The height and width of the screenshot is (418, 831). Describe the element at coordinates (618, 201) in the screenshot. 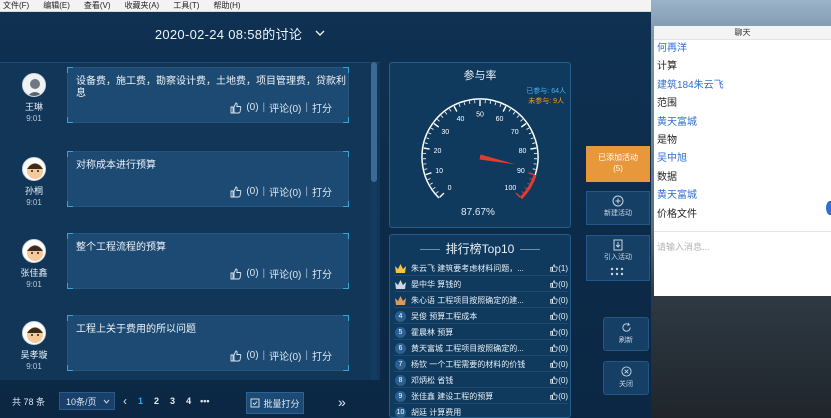

I see `plus-circle-icon` at that location.